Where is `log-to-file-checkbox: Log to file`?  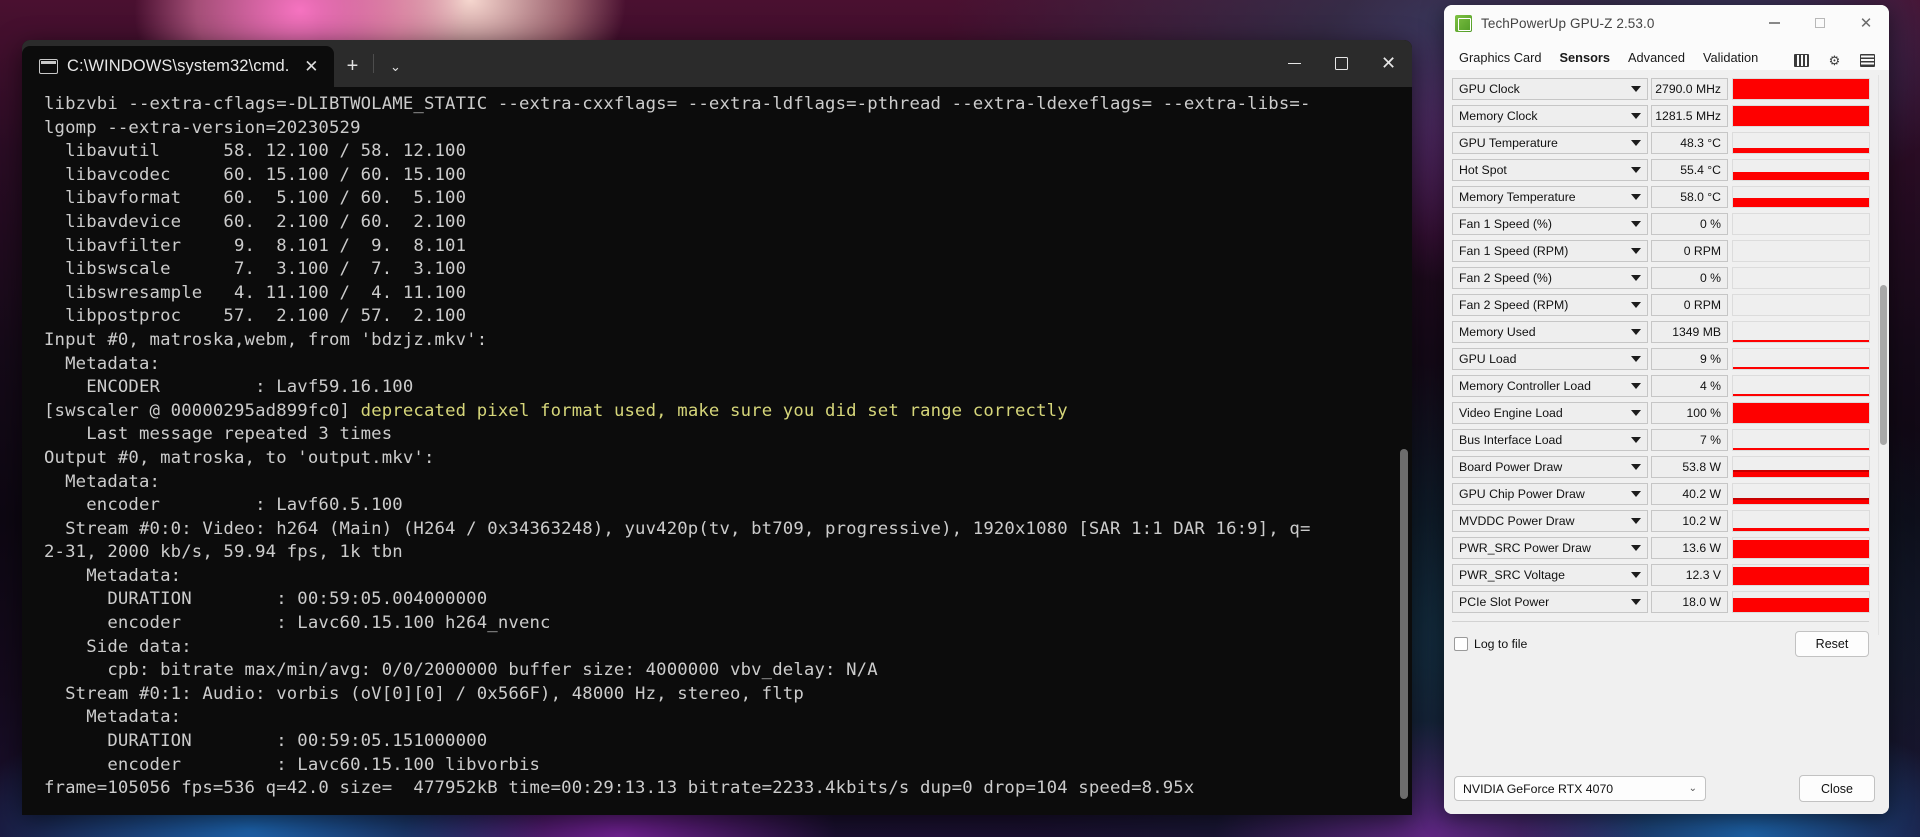
log-to-file-checkbox: Log to file is located at coordinates (1490, 644).